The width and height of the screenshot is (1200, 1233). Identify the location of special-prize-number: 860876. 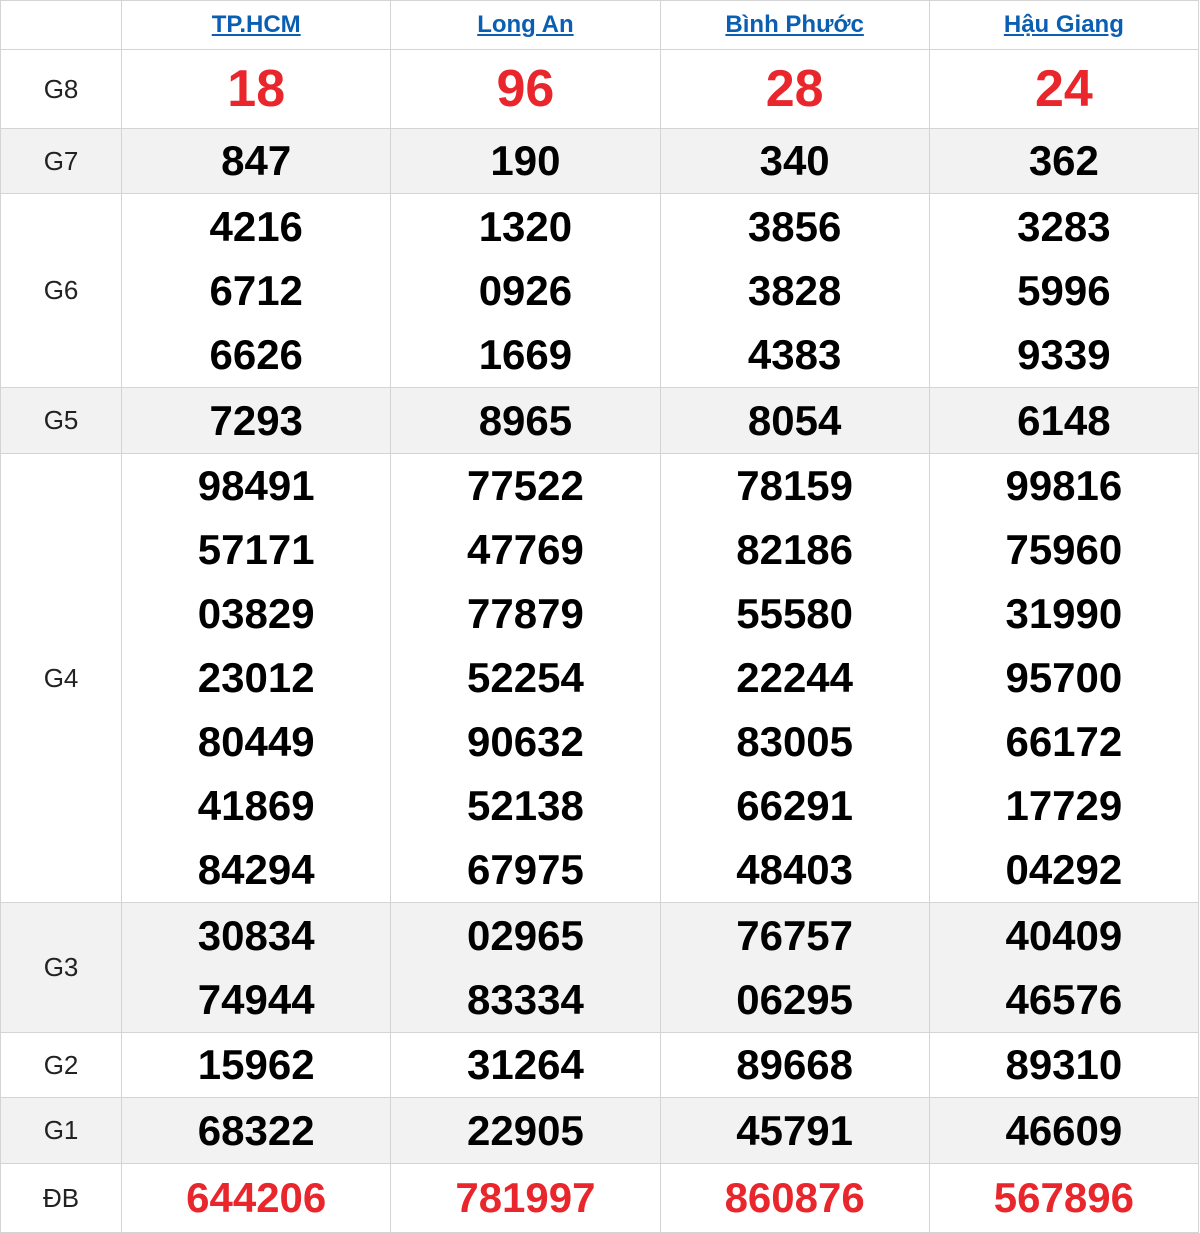
(794, 1197).